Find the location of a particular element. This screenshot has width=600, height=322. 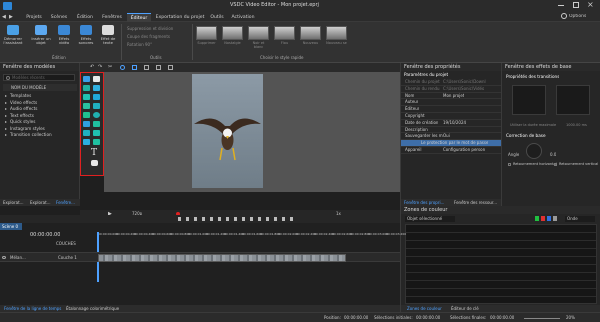

correction-header: Correction de base is located at coordinates (526, 135).